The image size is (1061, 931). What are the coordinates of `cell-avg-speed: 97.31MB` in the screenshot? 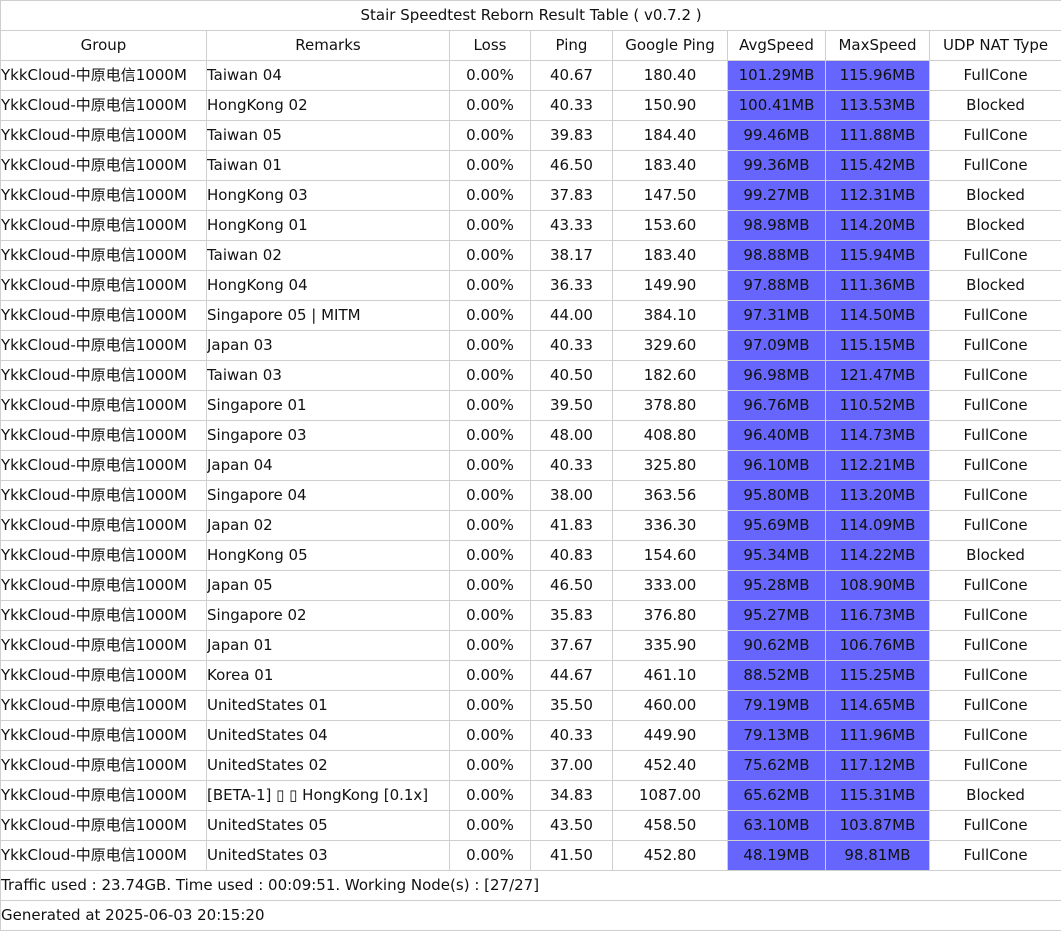 It's located at (777, 316).